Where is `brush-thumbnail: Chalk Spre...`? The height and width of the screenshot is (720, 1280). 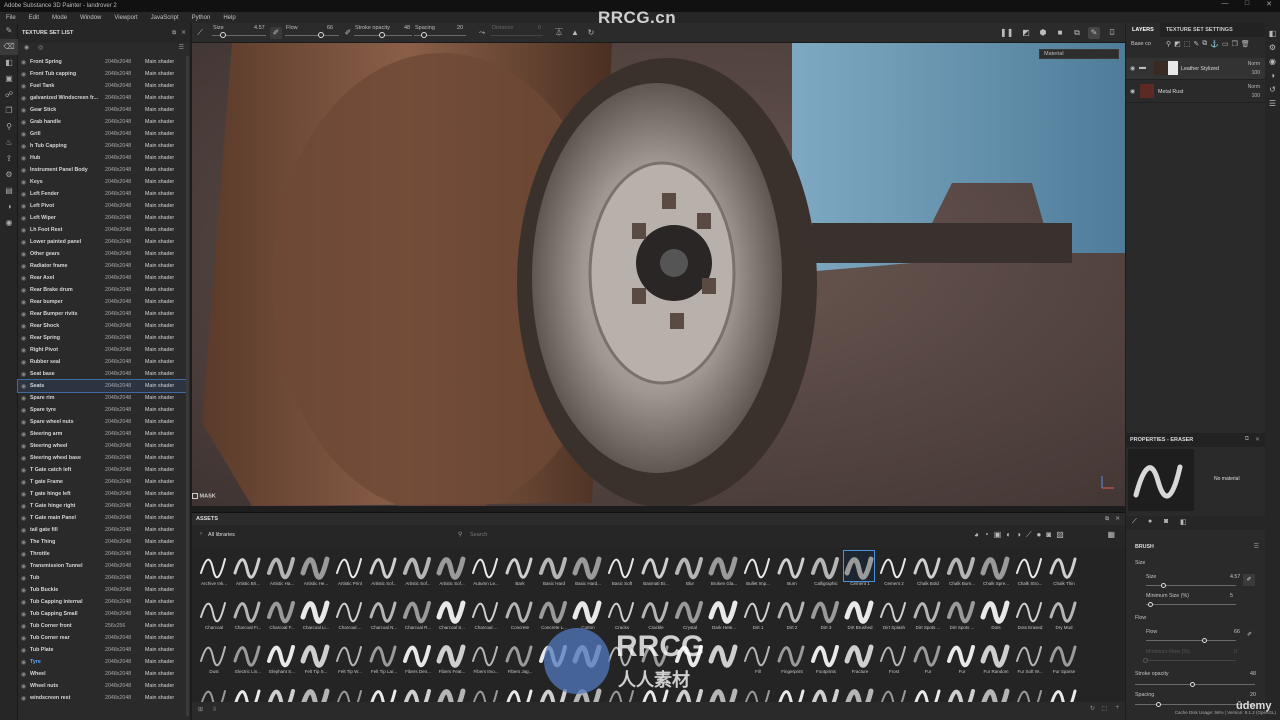 brush-thumbnail: Chalk Spre... is located at coordinates (994, 572).